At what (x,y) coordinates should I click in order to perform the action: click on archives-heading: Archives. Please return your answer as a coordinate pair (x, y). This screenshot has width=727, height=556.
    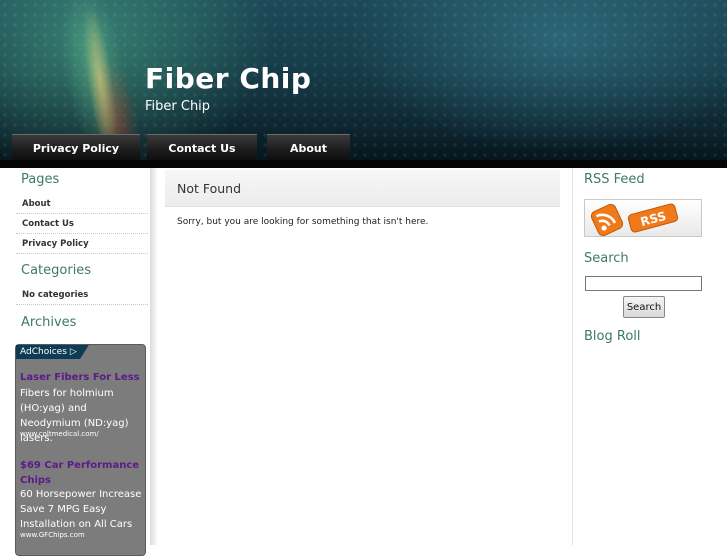
    Looking at the image, I should click on (49, 322).